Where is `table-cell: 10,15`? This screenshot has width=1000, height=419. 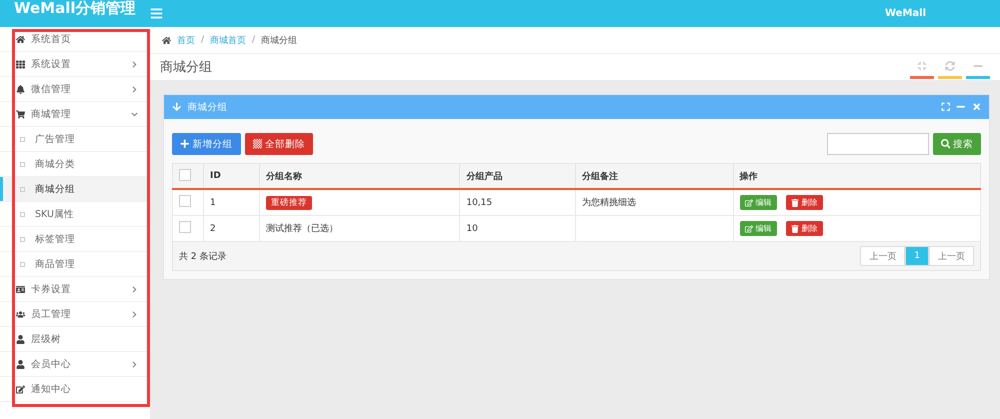
table-cell: 10,15 is located at coordinates (518, 202).